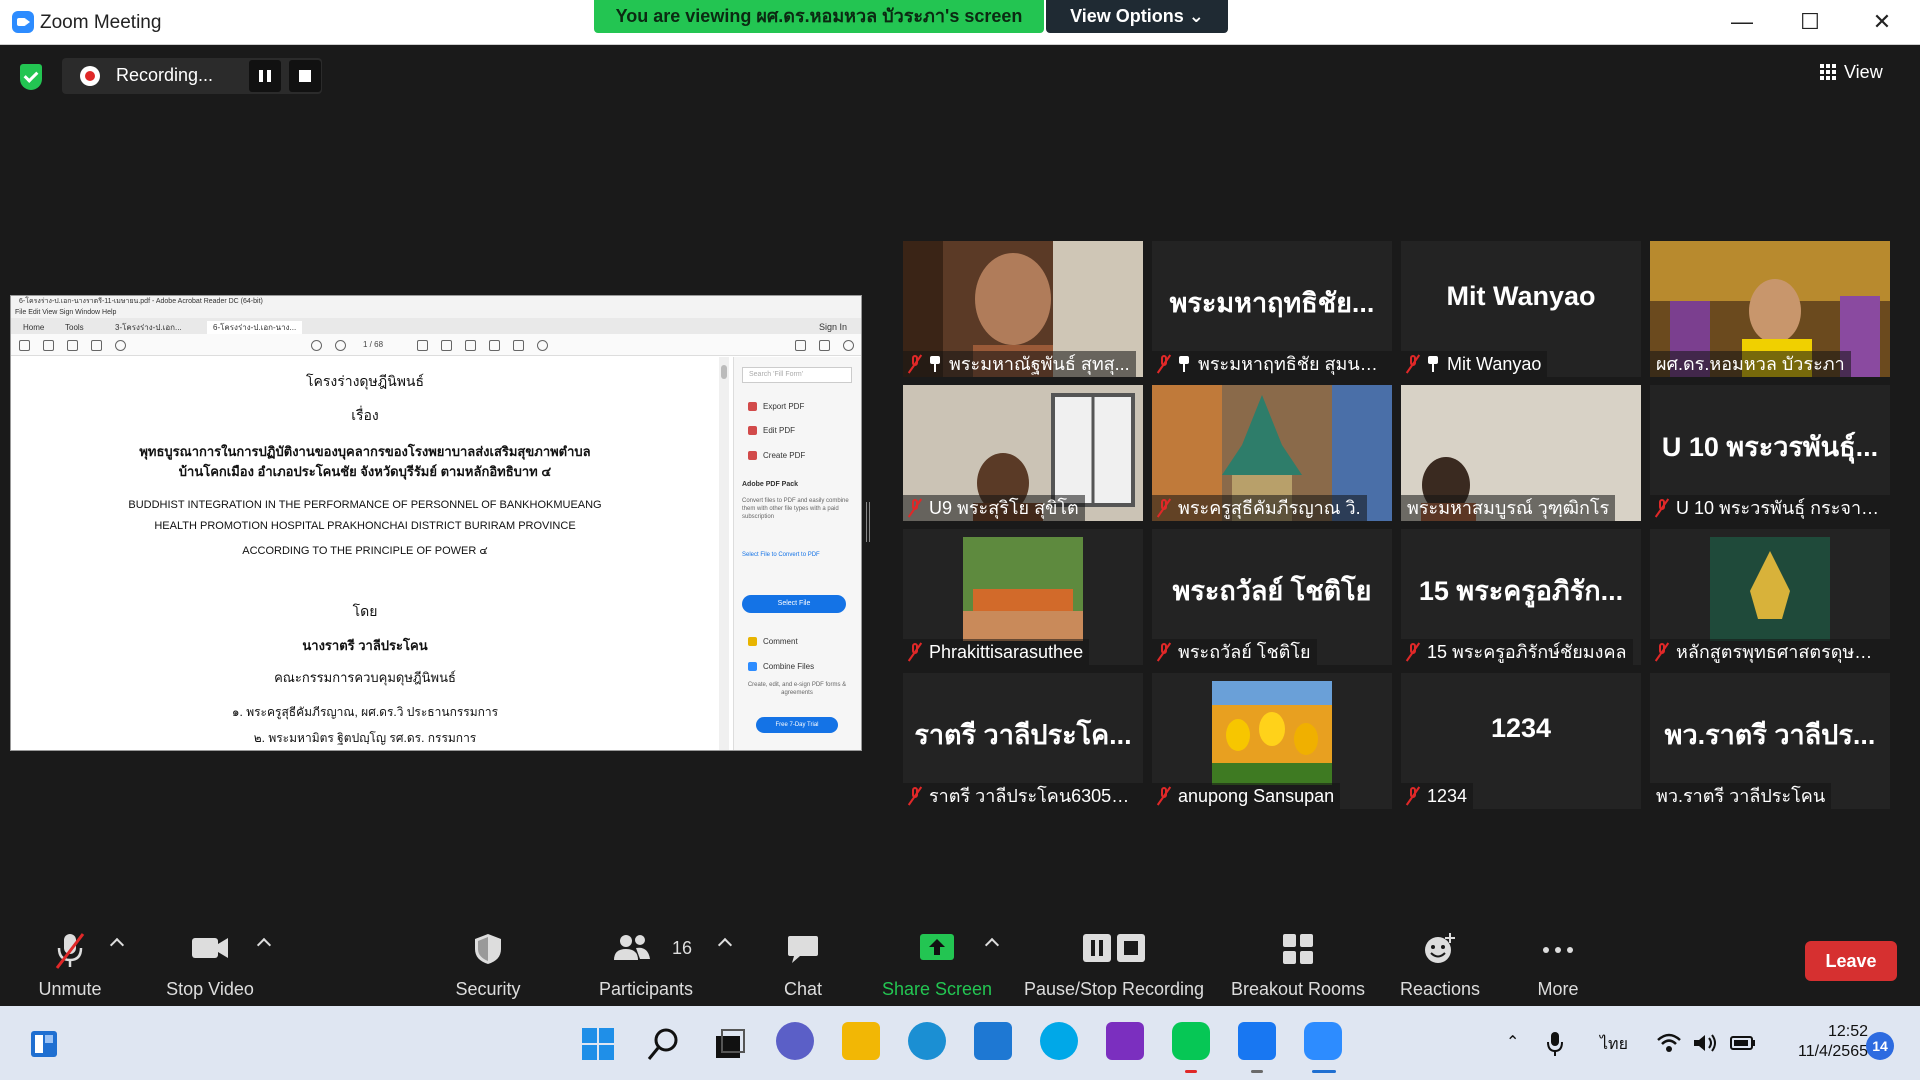  Describe the element at coordinates (1244, 652) in the screenshot. I see `participant-name: พระถวัลย์ โชติโย` at that location.